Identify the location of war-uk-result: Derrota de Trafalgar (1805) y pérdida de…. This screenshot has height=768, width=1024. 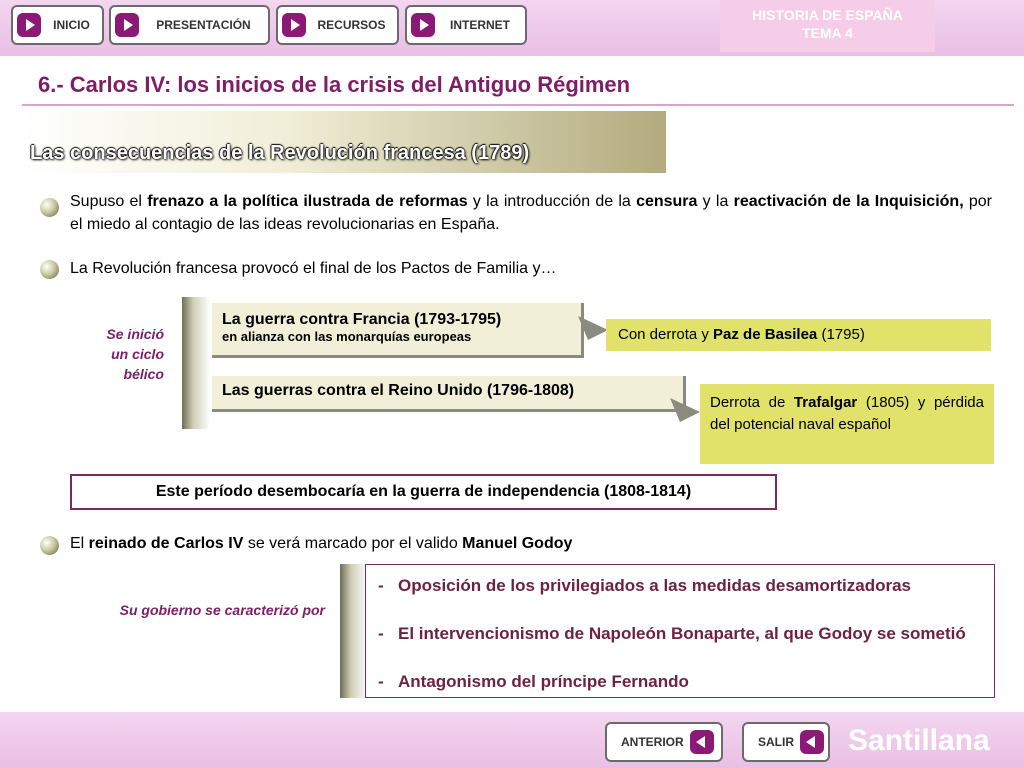
(847, 424).